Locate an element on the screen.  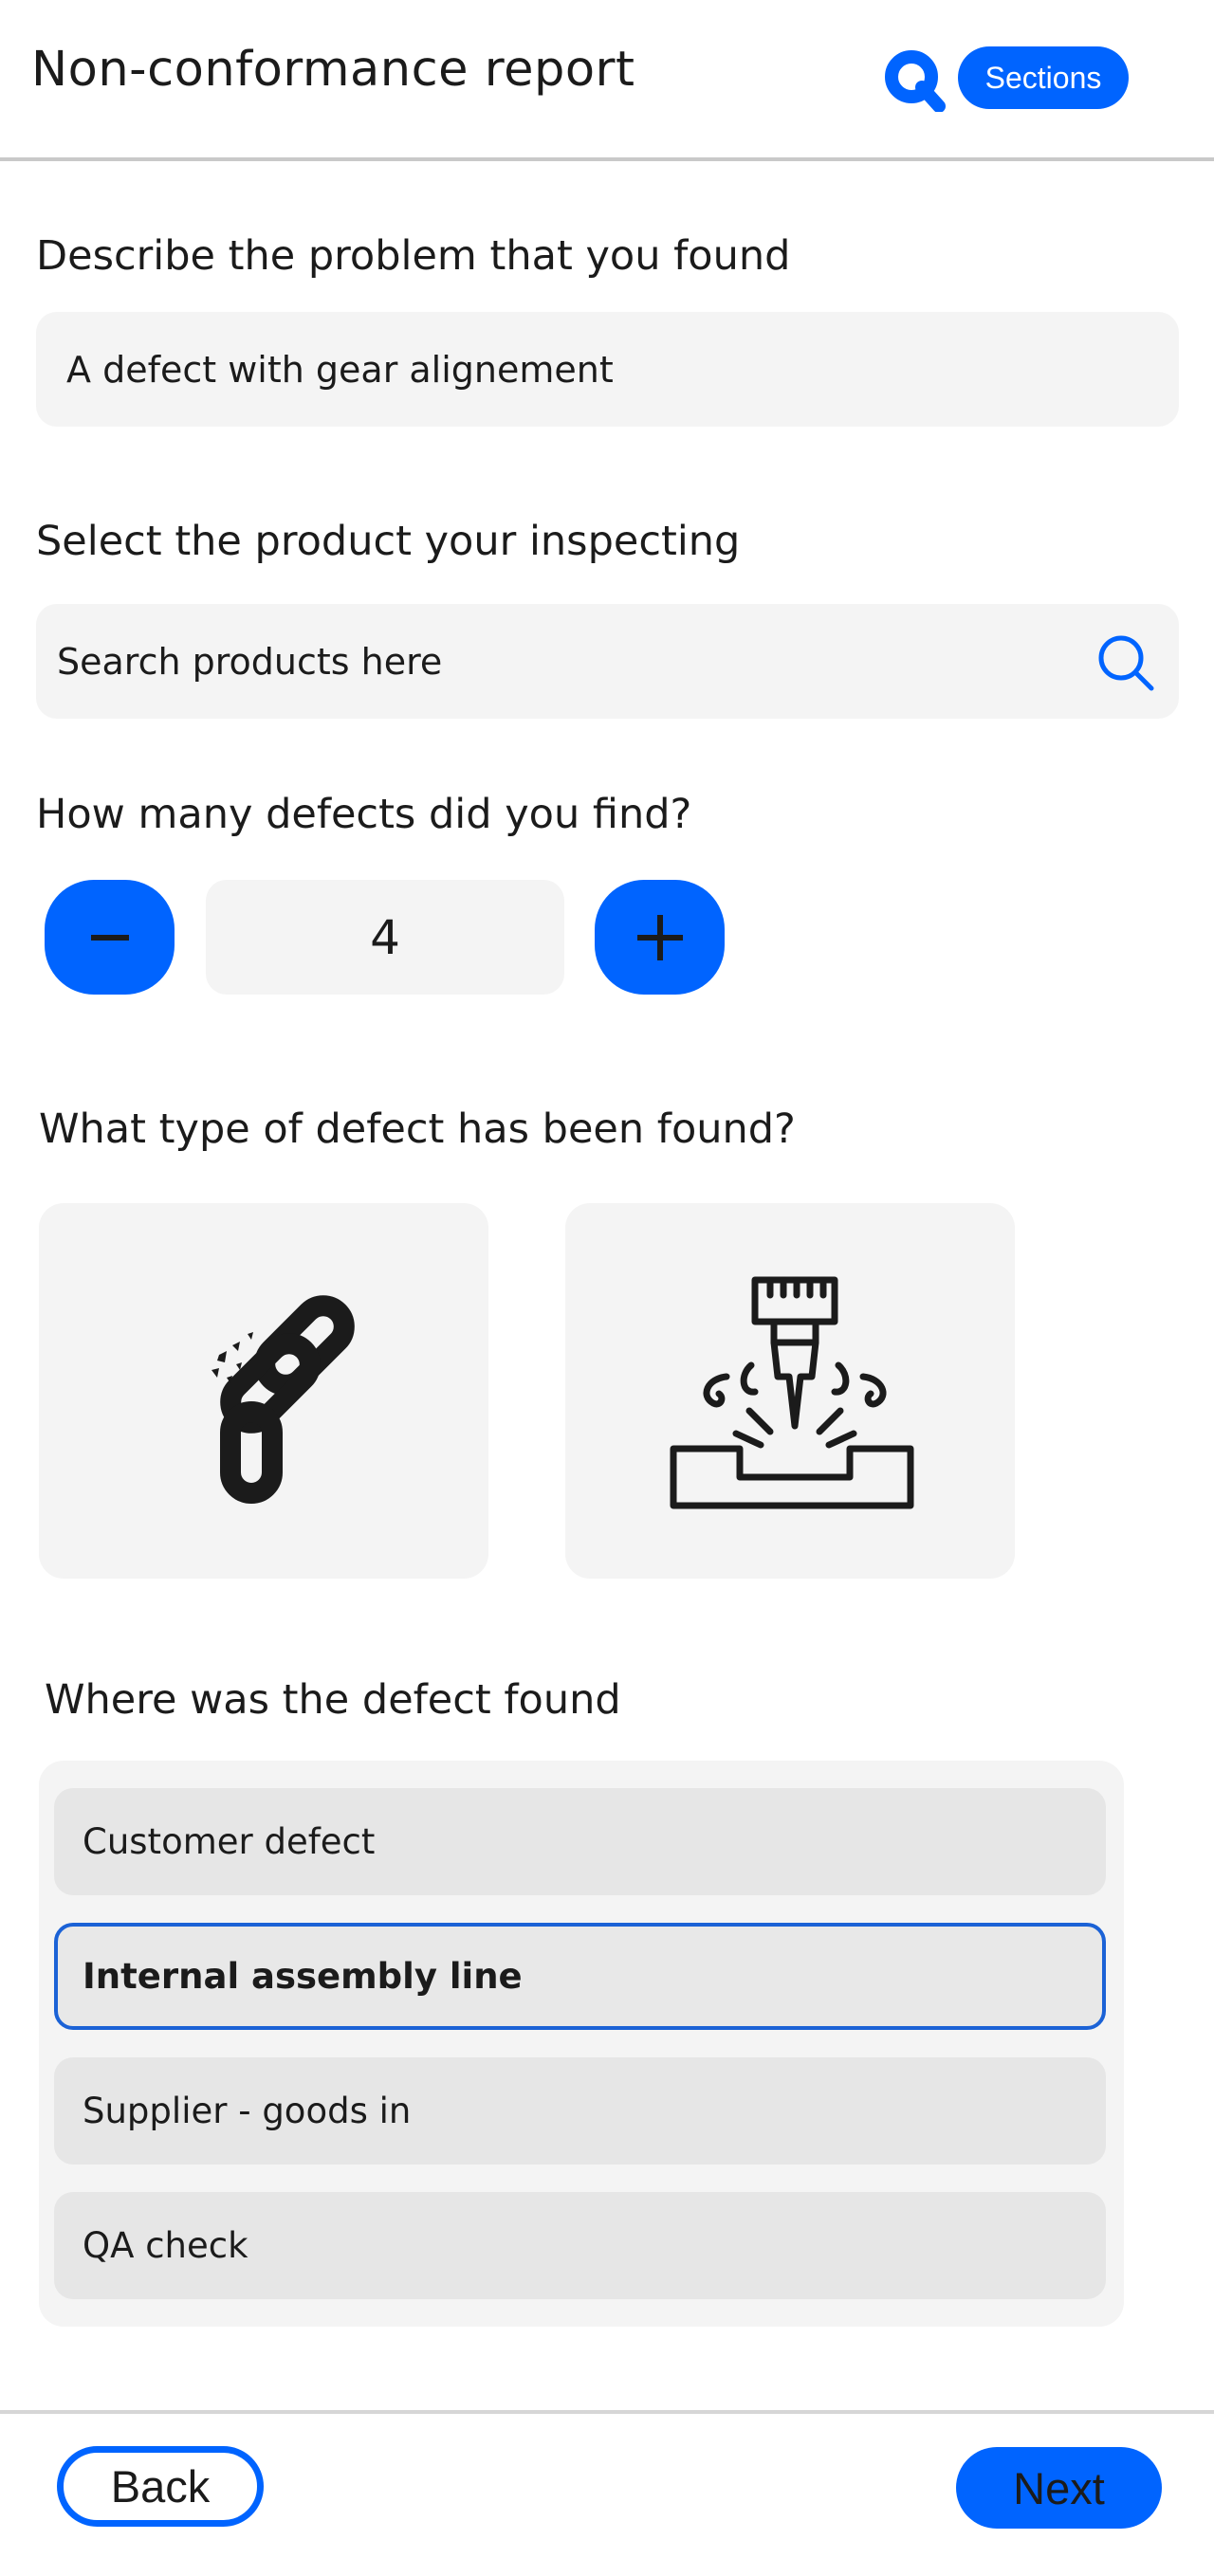
defect-count-question-label: How many defects did you find? is located at coordinates (364, 814).